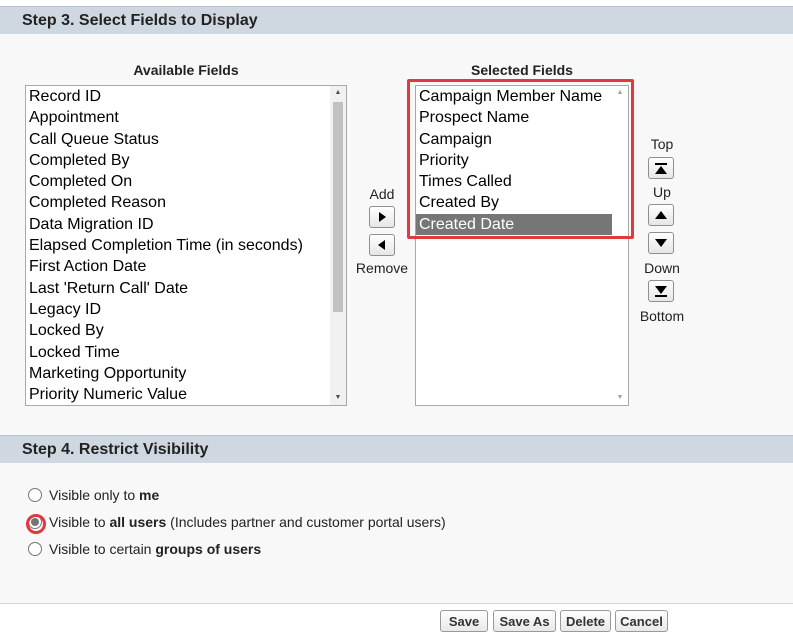  Describe the element at coordinates (79, 522) in the screenshot. I see `label-prefix: Visible to` at that location.